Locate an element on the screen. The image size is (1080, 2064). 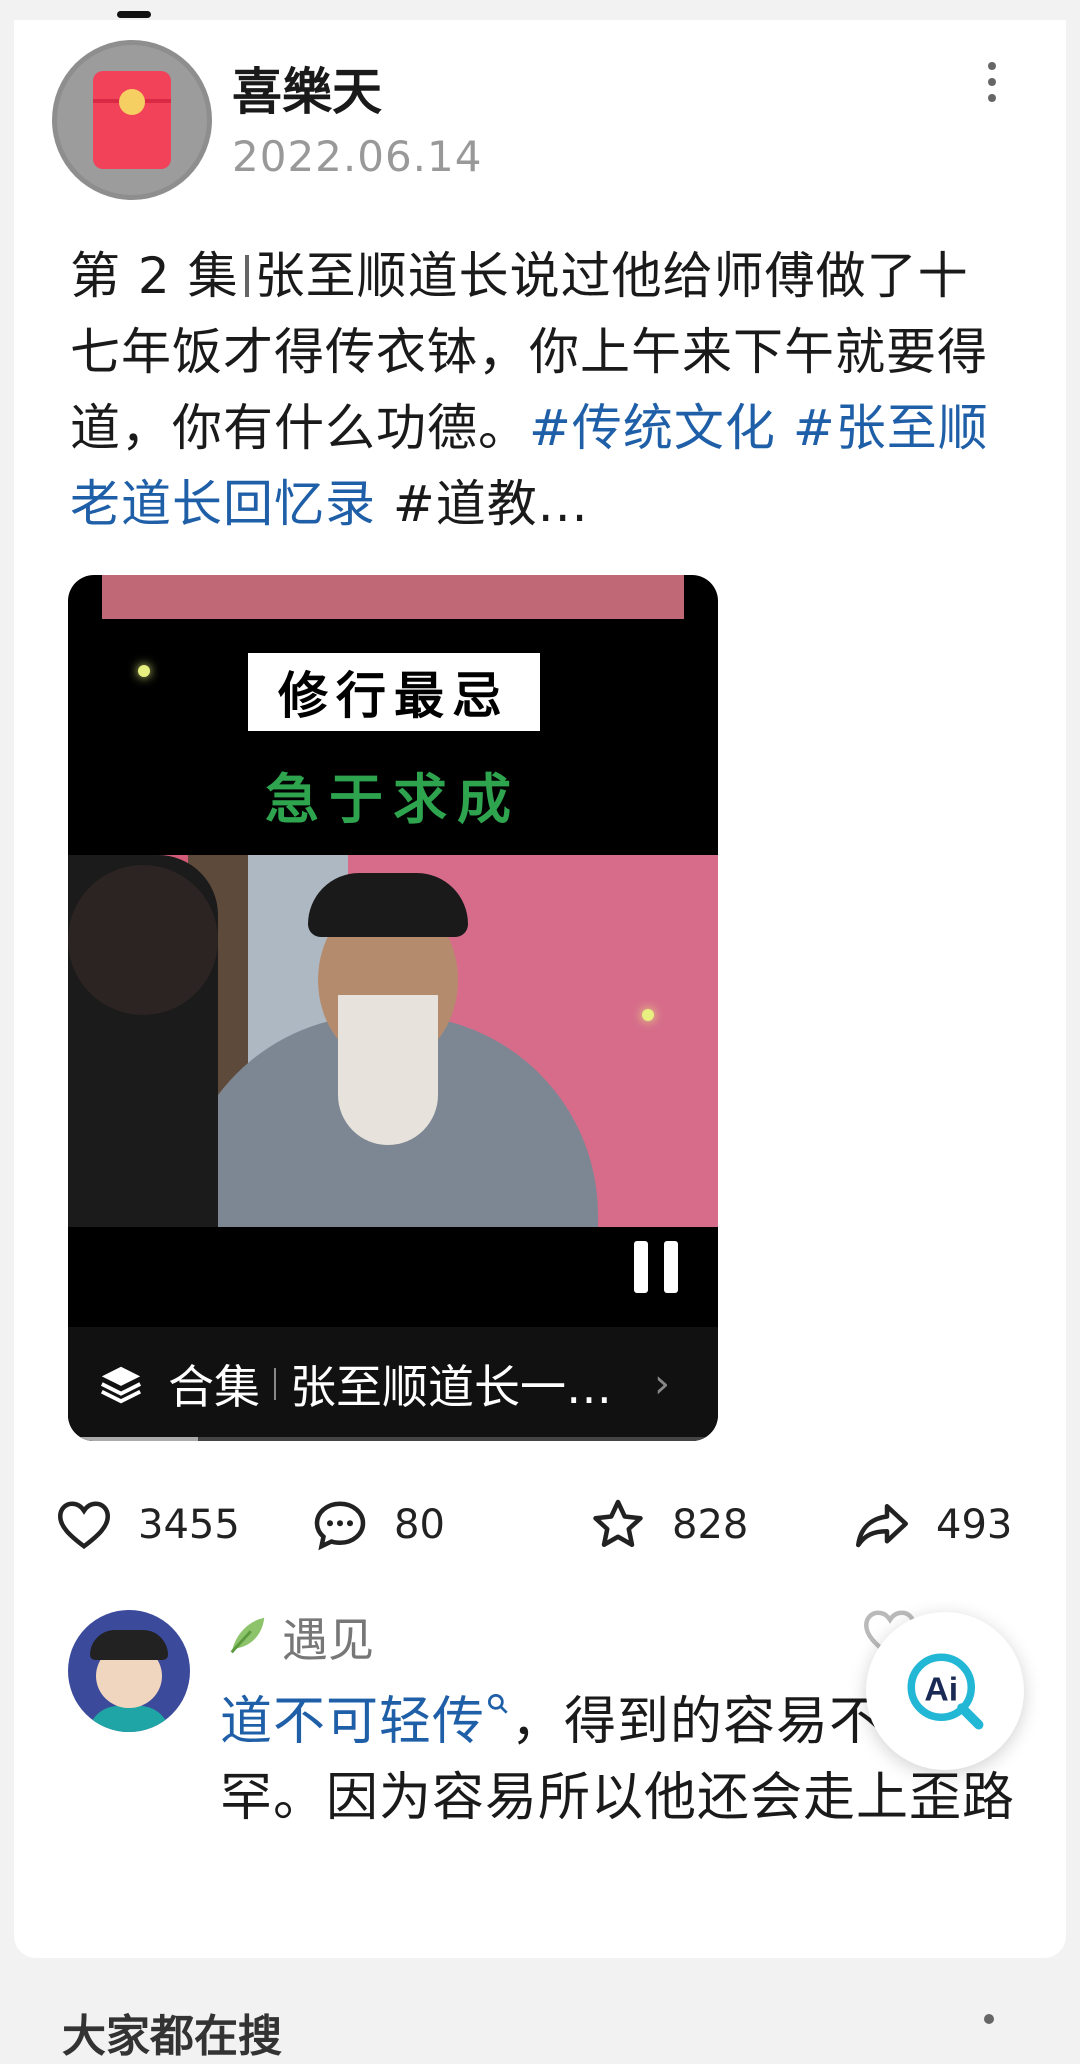
episode-label: 第 2 集 is located at coordinates (154, 276).